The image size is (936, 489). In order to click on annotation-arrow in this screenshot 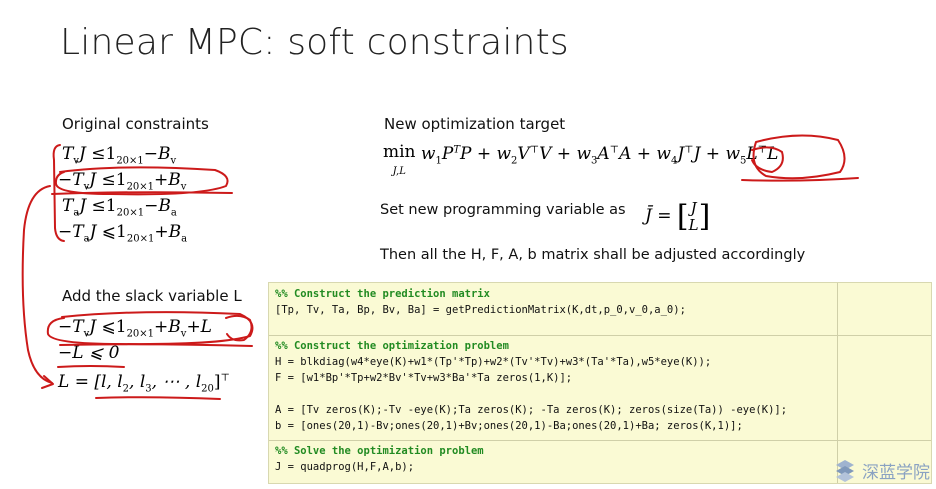, I will do `click(37, 284)`.